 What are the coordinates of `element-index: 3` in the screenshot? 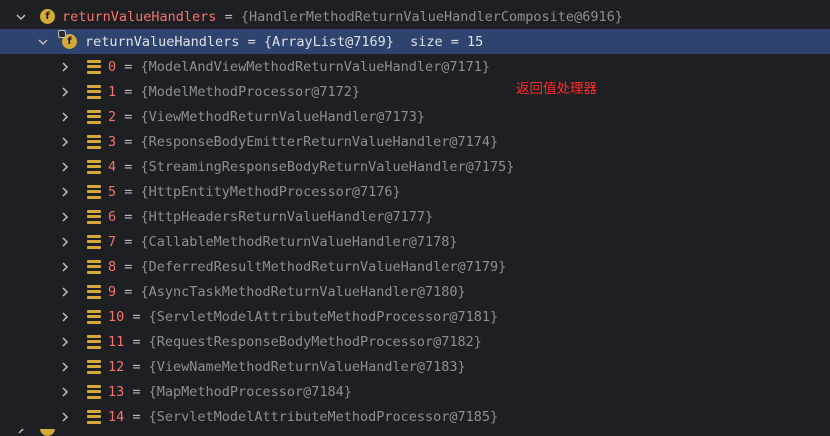 It's located at (112, 141).